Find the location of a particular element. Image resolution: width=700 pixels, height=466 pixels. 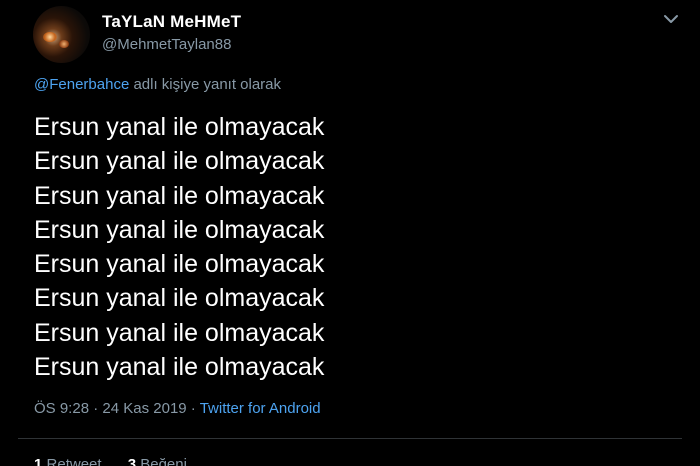

avatar is located at coordinates (61, 34).